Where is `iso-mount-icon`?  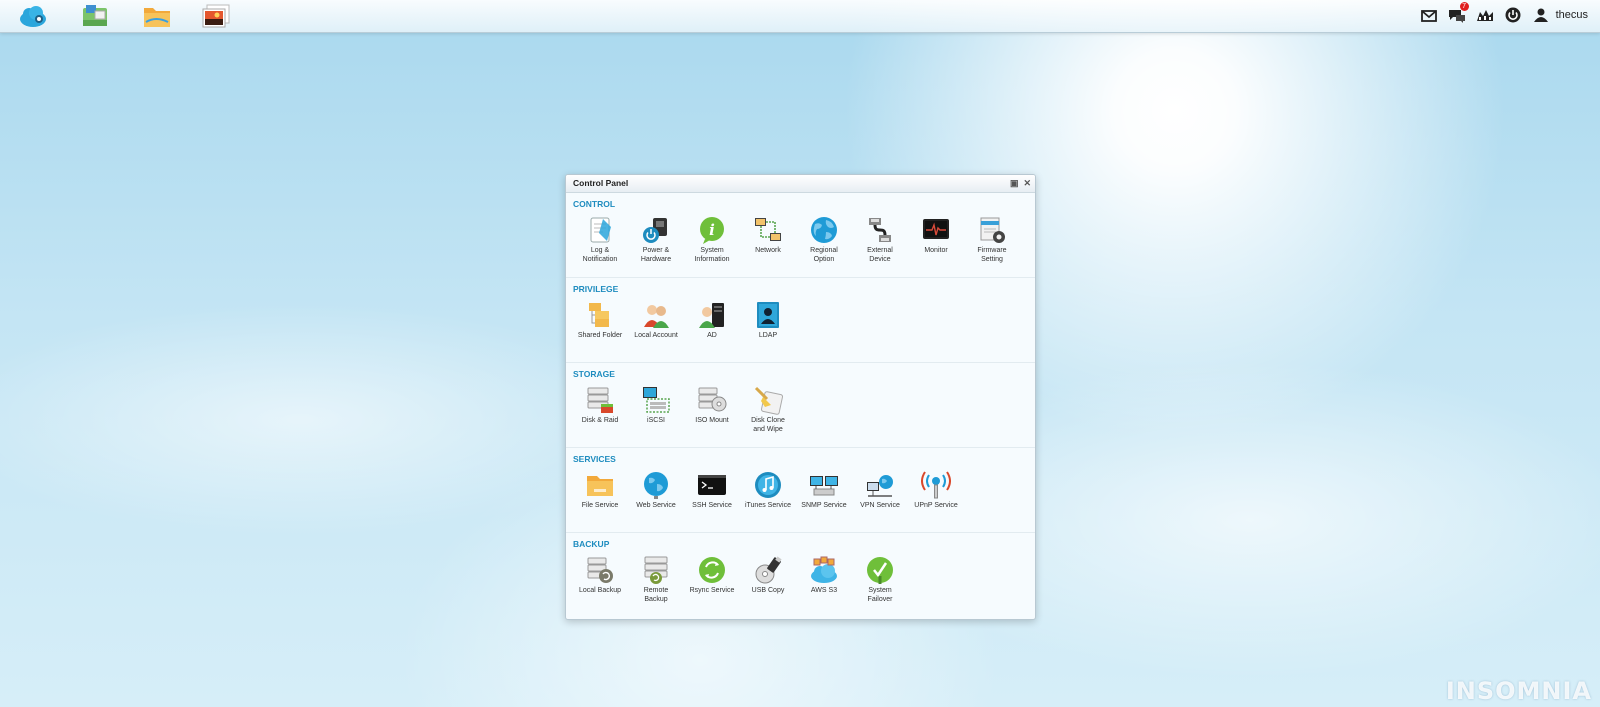 iso-mount-icon is located at coordinates (712, 399).